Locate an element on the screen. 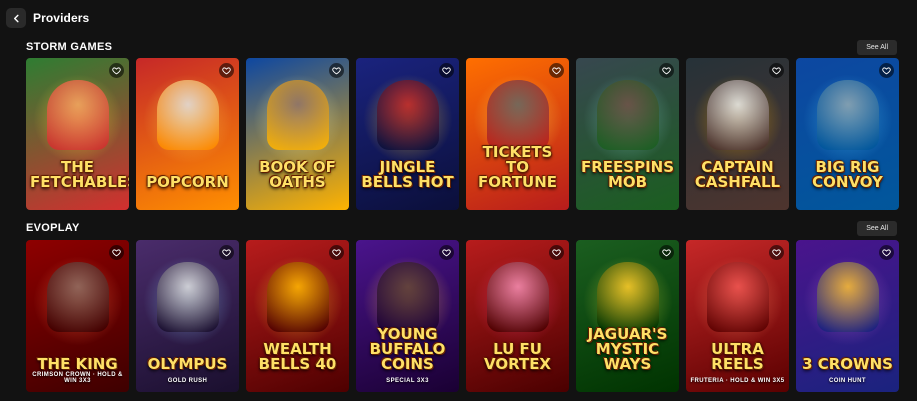  game-tile: Popcorn is located at coordinates (187, 134).